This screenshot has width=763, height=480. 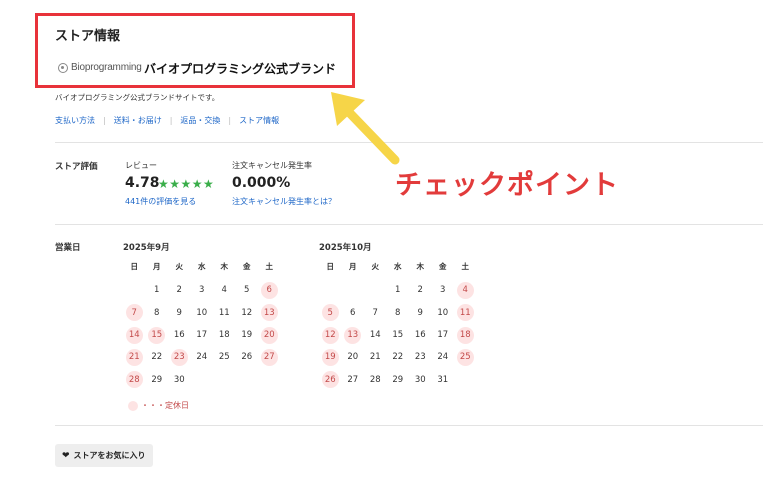 I want to click on calendar-day: 26, so click(x=247, y=357).